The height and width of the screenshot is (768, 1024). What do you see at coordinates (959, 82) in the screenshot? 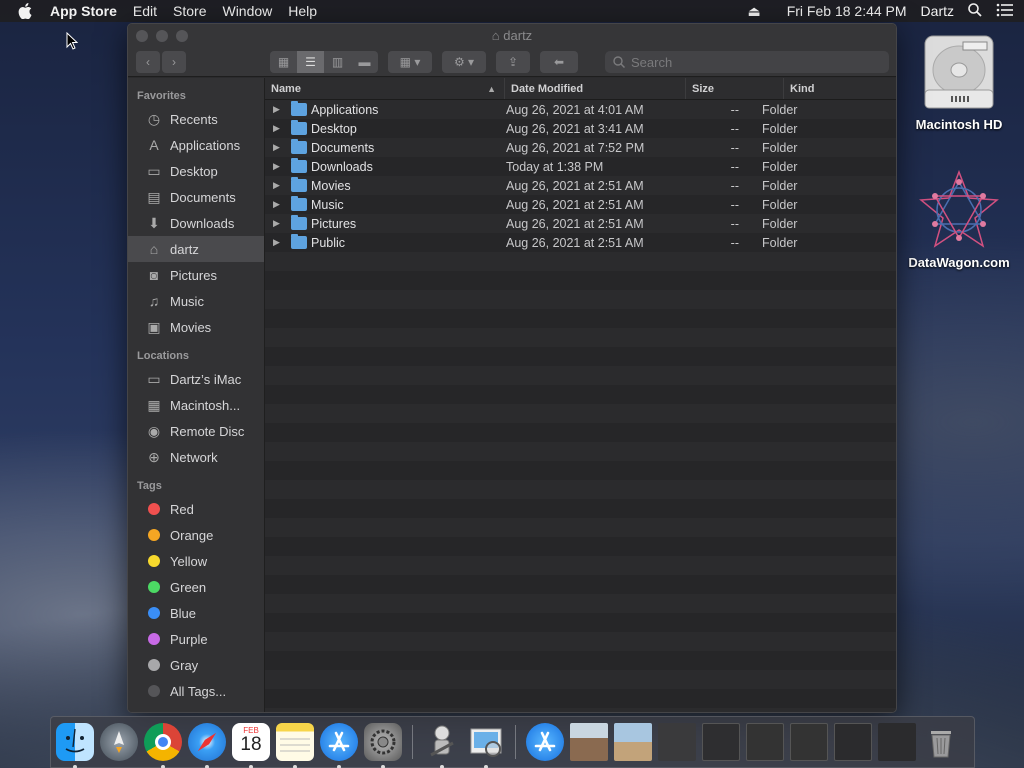
I see `desktop-icon-macintosh-hd: Macintosh HD` at bounding box center [959, 82].